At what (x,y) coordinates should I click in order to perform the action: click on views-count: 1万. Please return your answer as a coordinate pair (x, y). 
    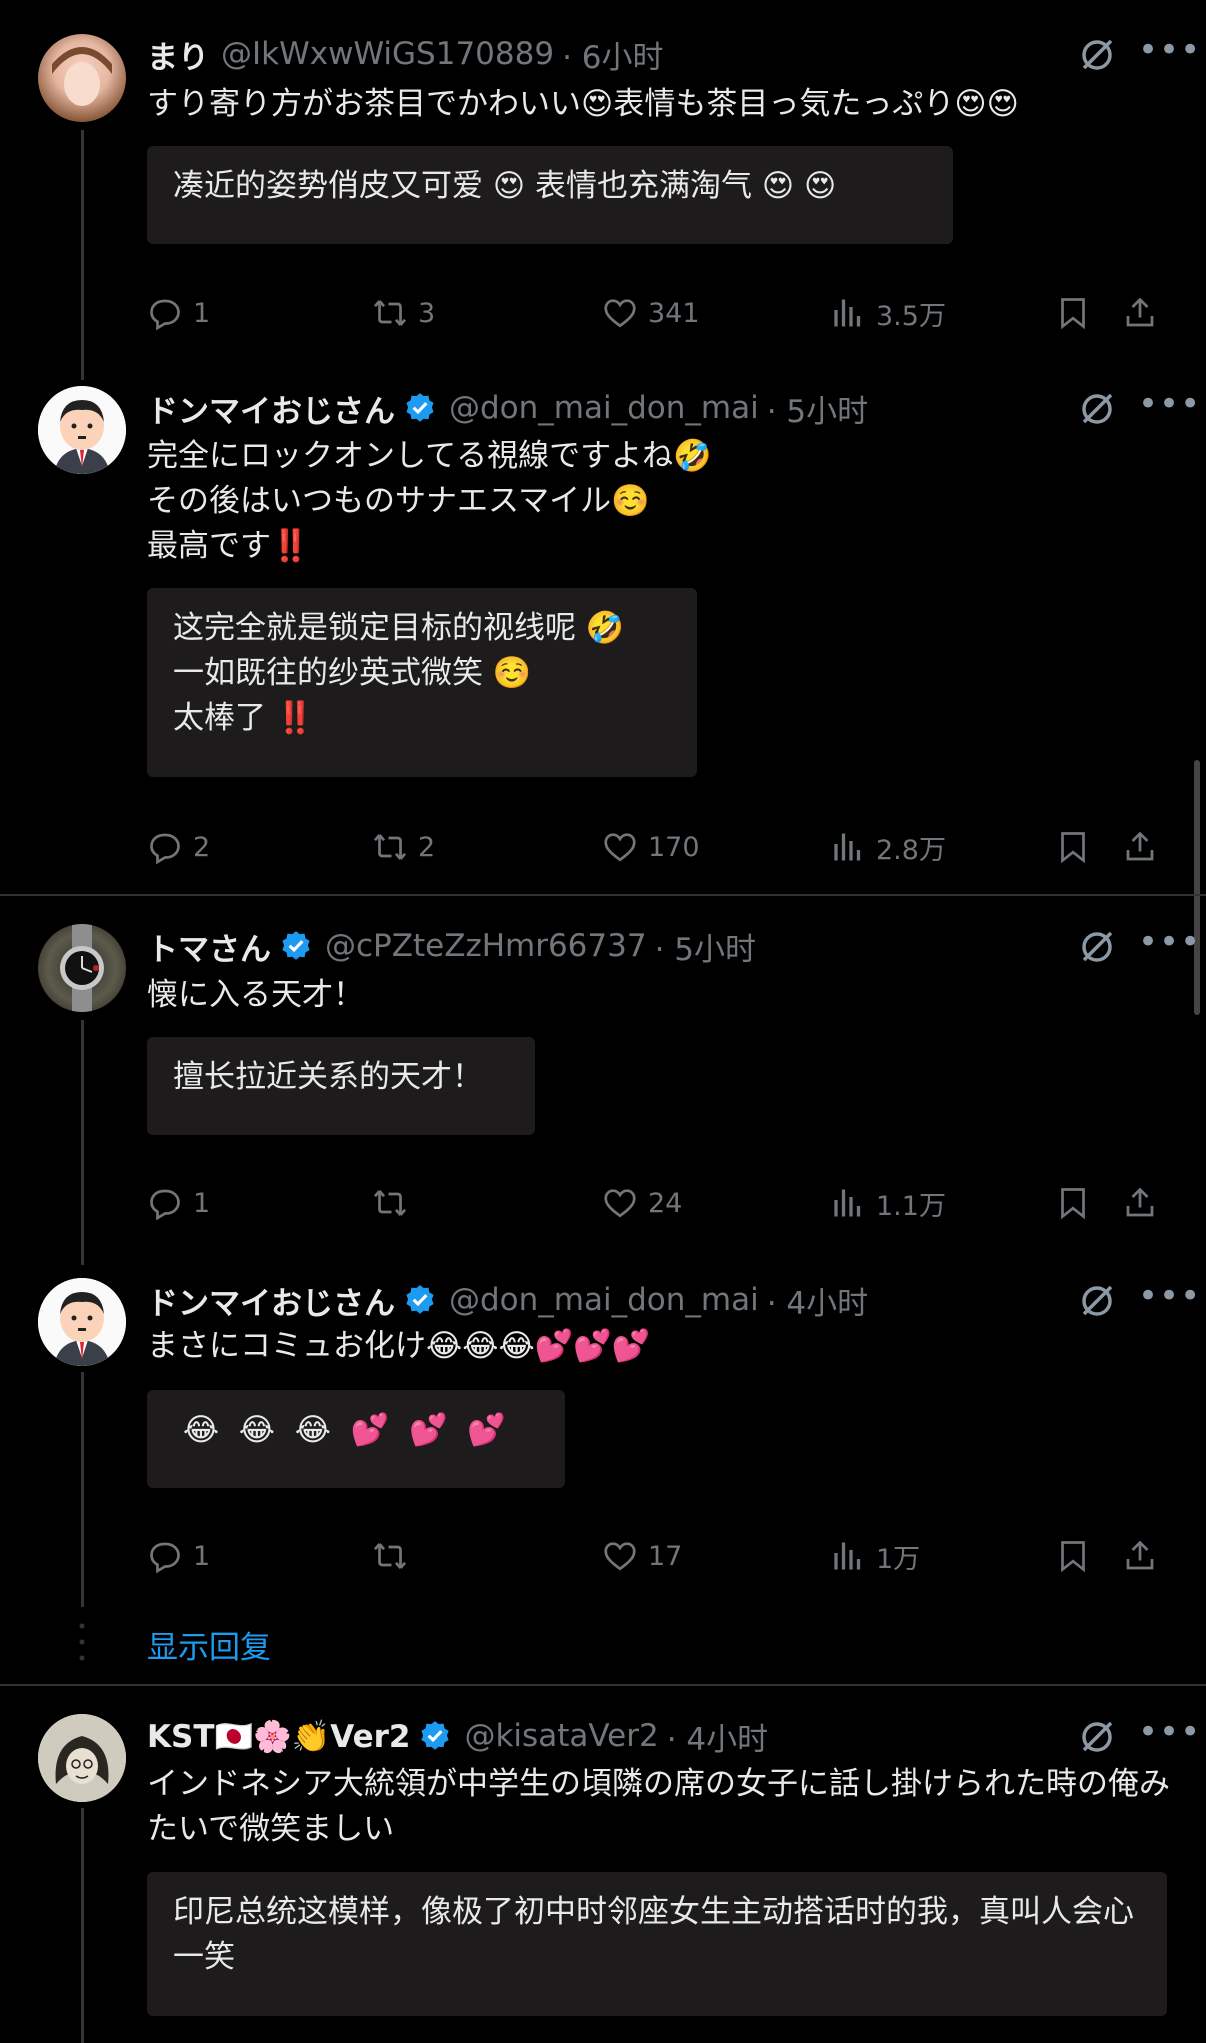
    Looking at the image, I should click on (898, 1559).